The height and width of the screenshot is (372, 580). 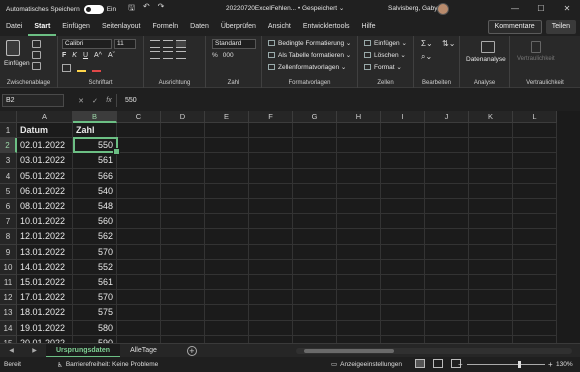 What do you see at coordinates (535, 298) in the screenshot?
I see `cell-l12` at bounding box center [535, 298].